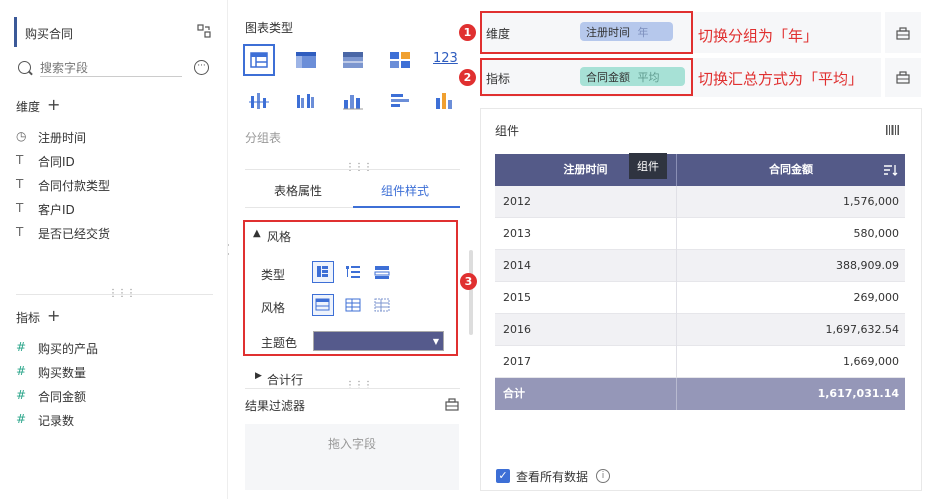  Describe the element at coordinates (632, 76) in the screenshot. I see `measure-chip: 合同金额 平均` at that location.